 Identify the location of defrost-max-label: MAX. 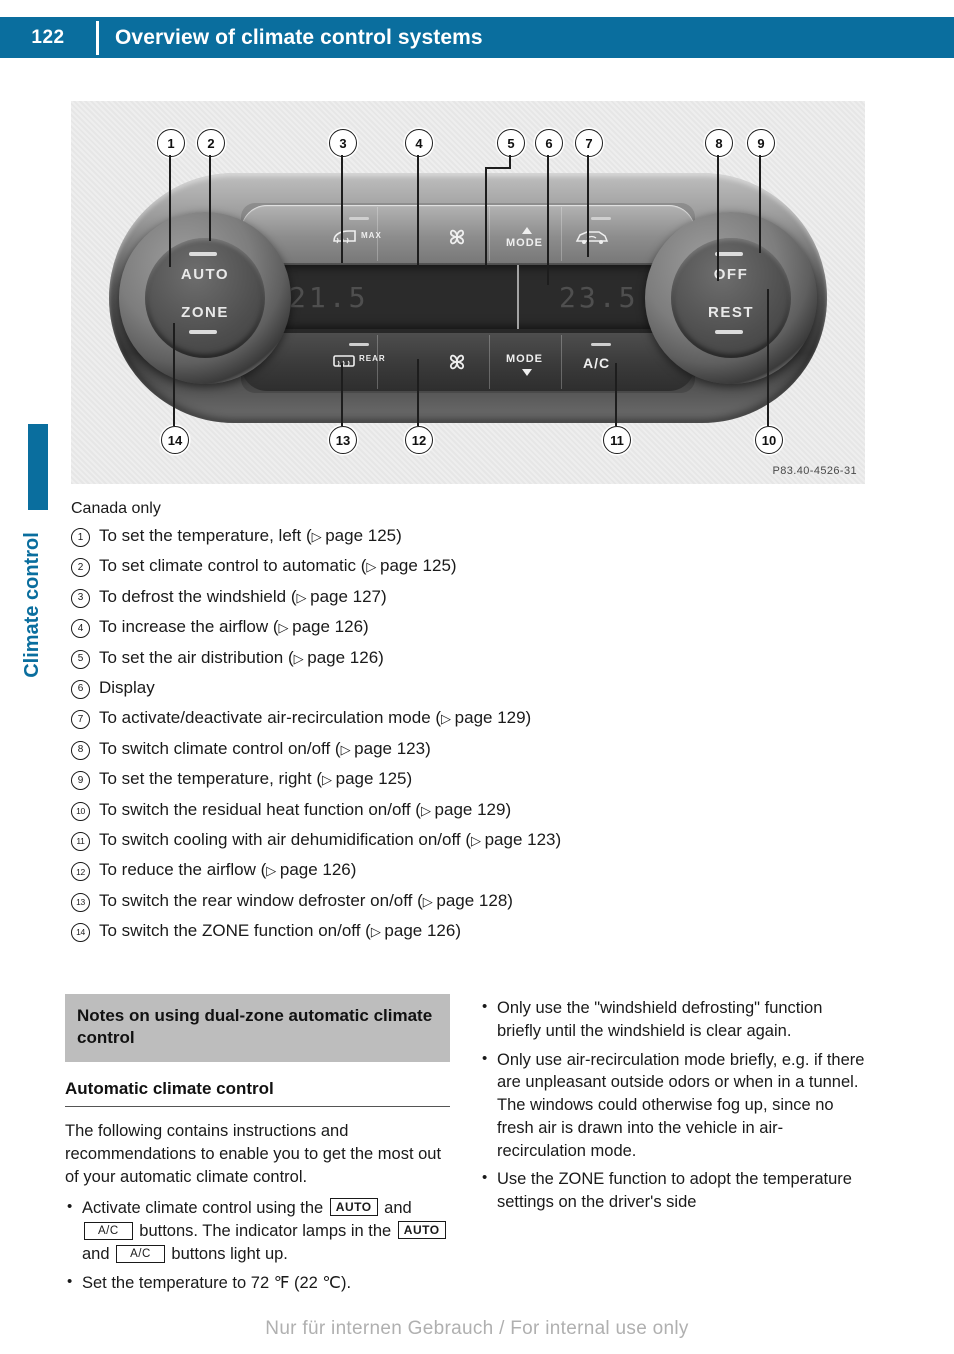
(371, 235).